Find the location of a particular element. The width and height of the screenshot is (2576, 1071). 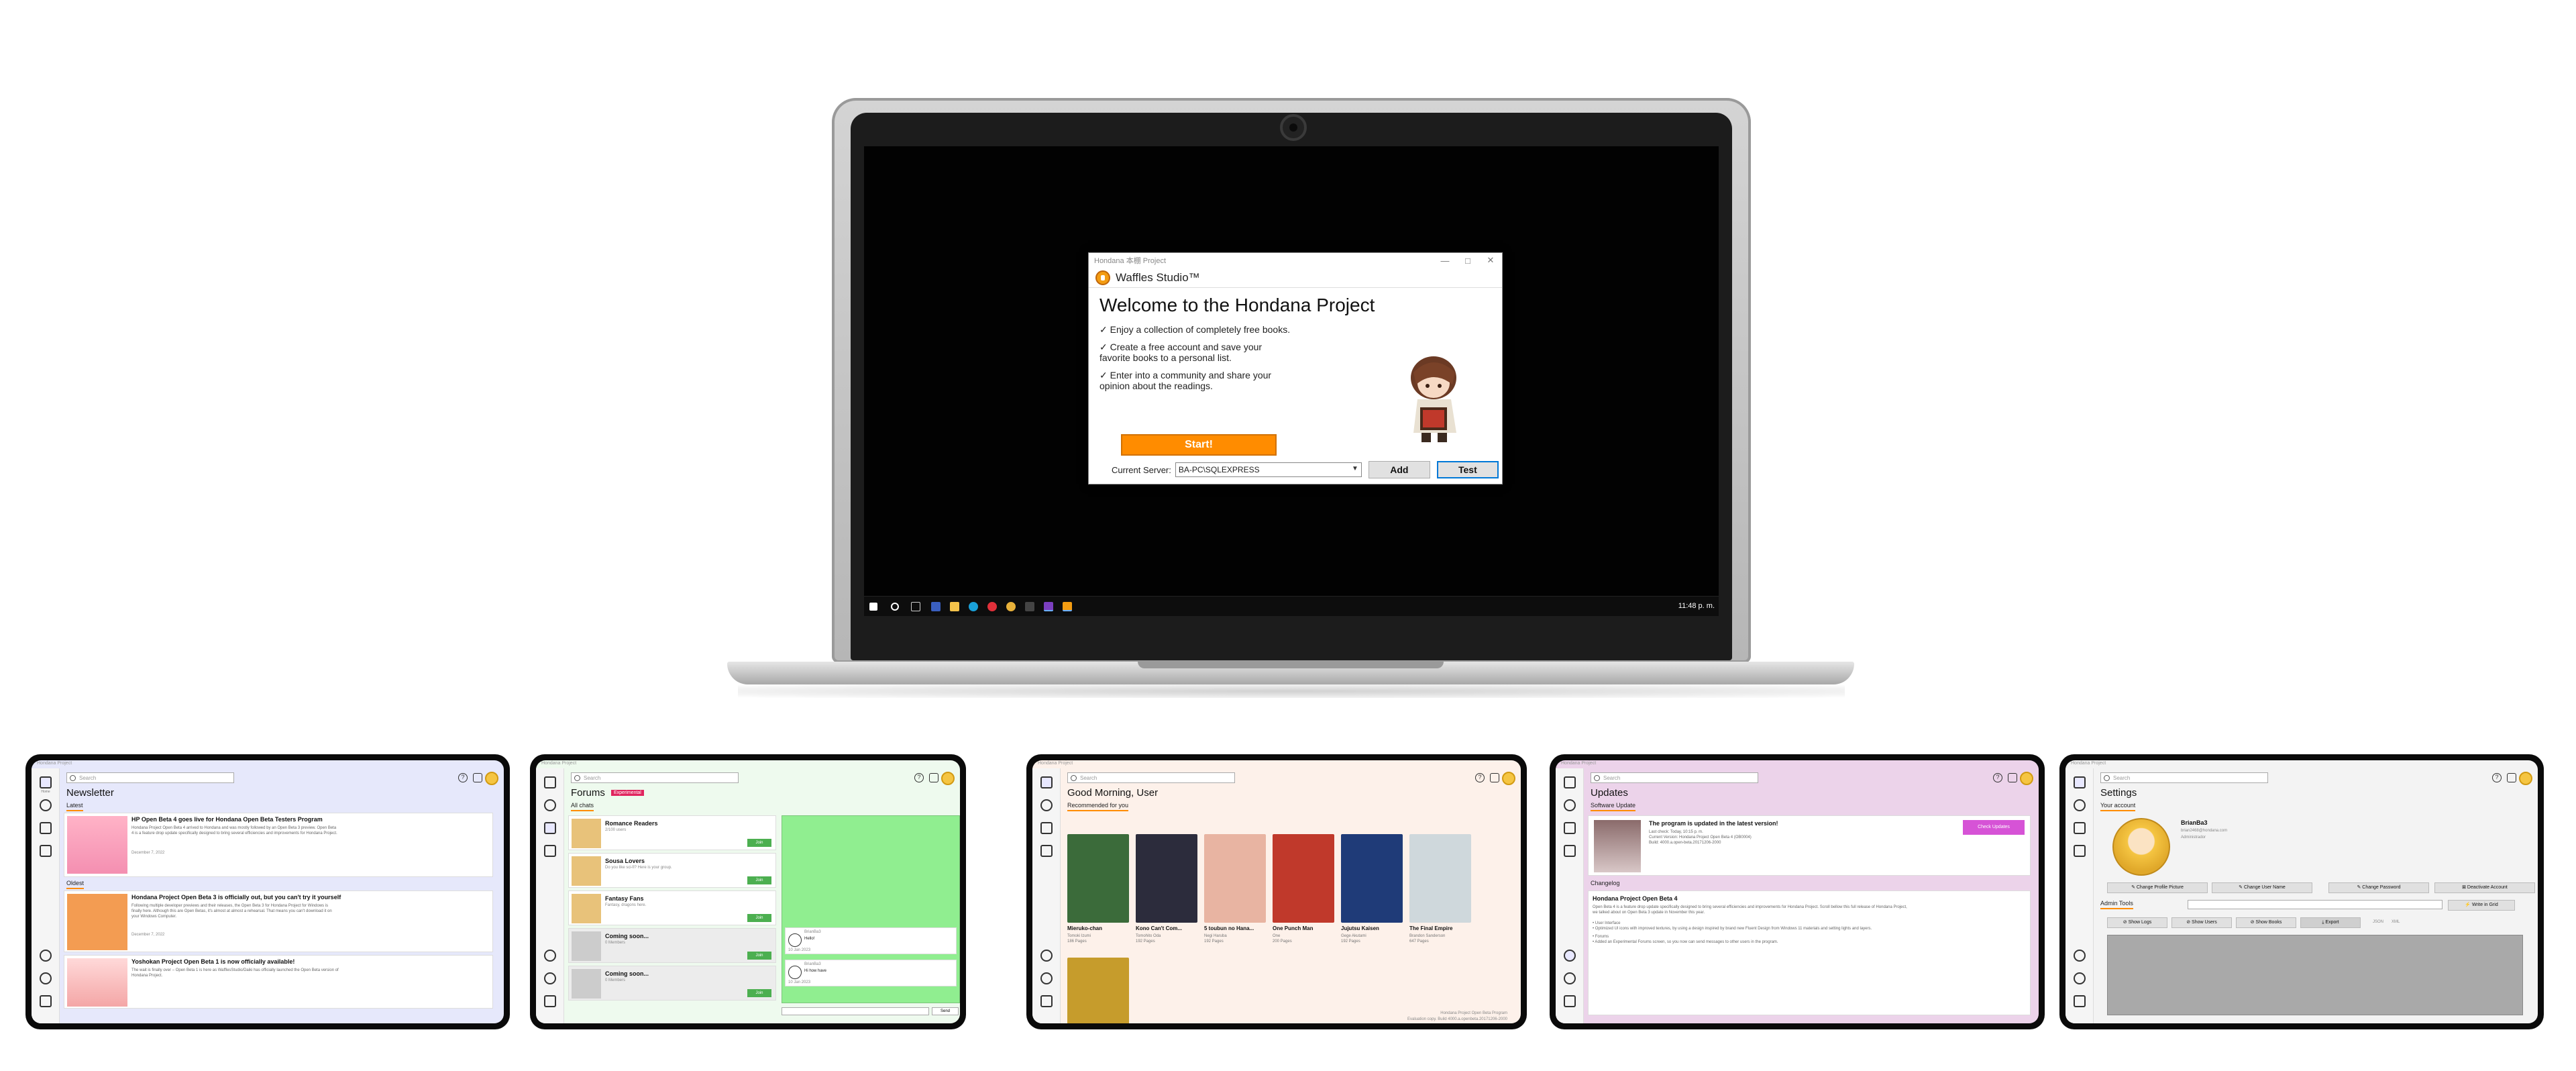

tab-software-update: Software Update is located at coordinates (1613, 806).